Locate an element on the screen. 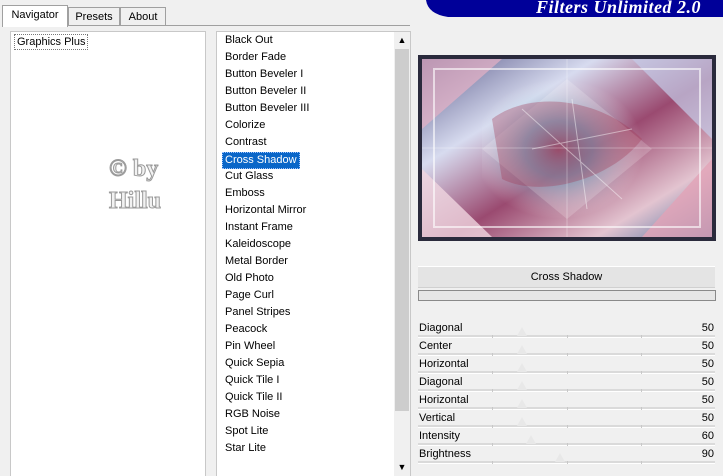 The image size is (723, 476). filter-item: Pin Wheel is located at coordinates (250, 346).